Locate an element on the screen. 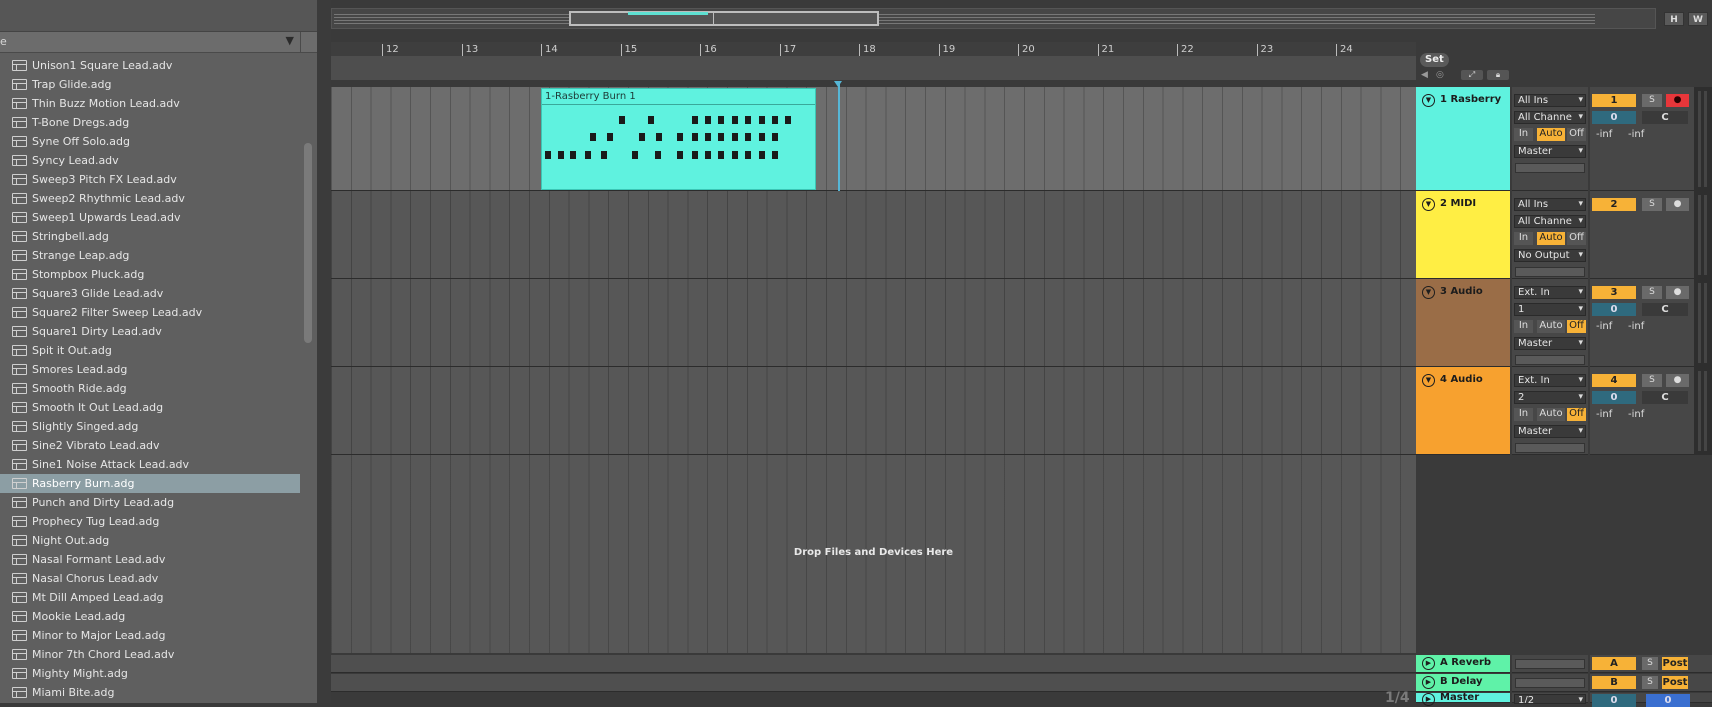  track-activator: 2 is located at coordinates (1614, 204).